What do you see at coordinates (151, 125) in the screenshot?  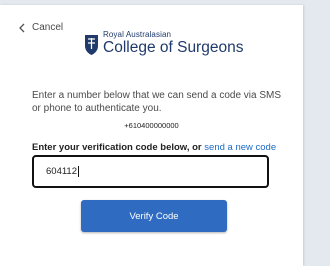 I see `phone-number: +610400000000` at bounding box center [151, 125].